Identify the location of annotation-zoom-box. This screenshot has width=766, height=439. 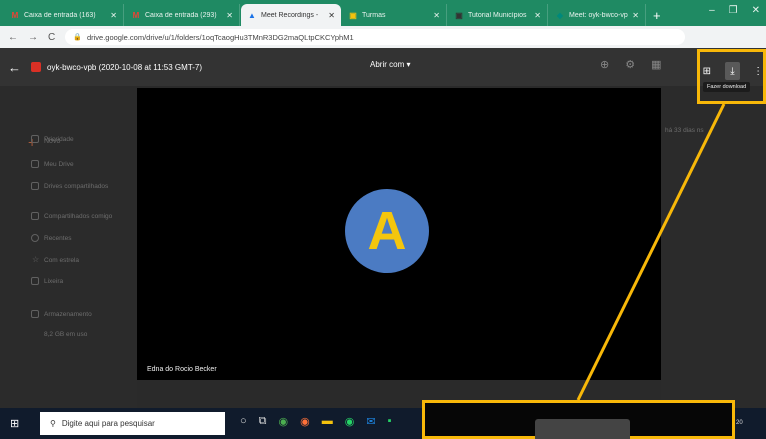
(578, 419).